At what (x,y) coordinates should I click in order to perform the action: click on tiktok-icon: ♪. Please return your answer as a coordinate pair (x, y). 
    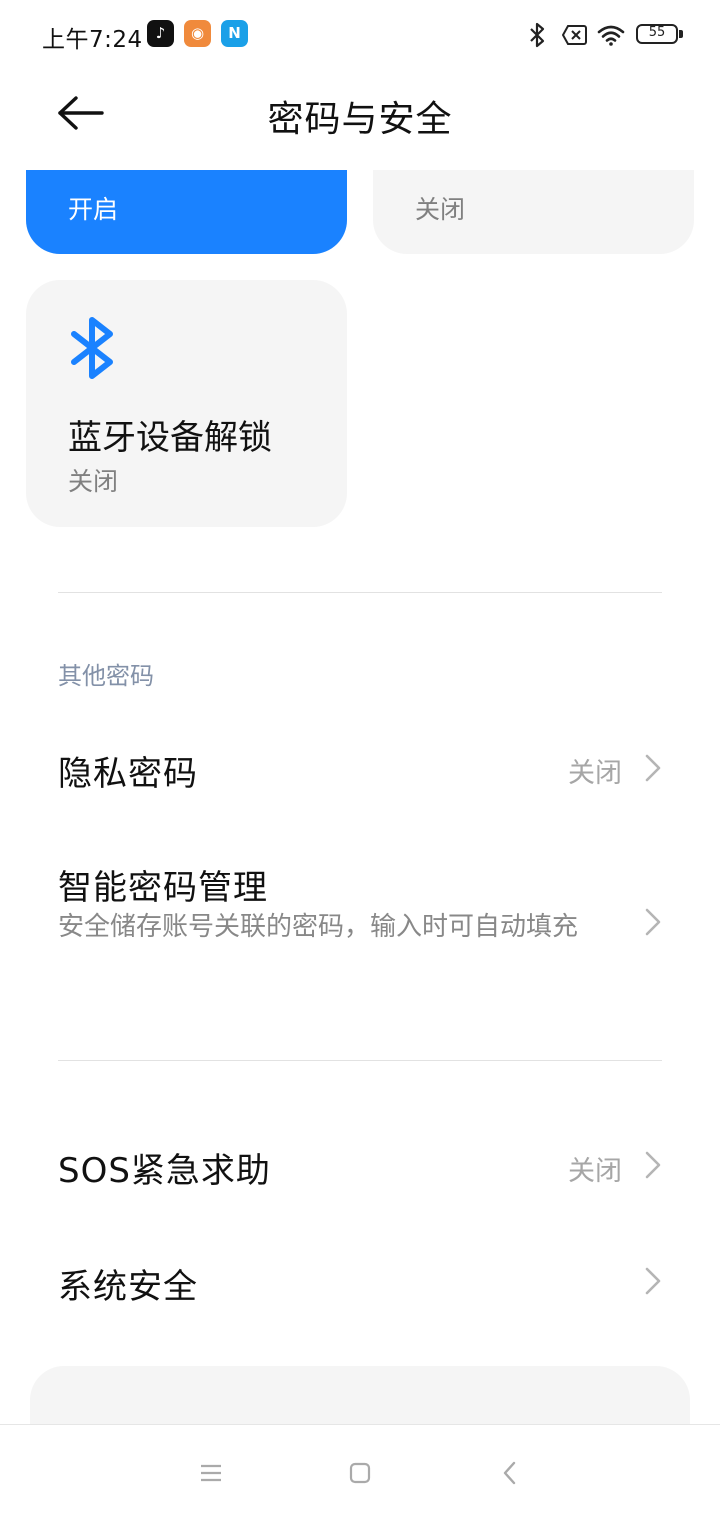
    Looking at the image, I should click on (160, 33).